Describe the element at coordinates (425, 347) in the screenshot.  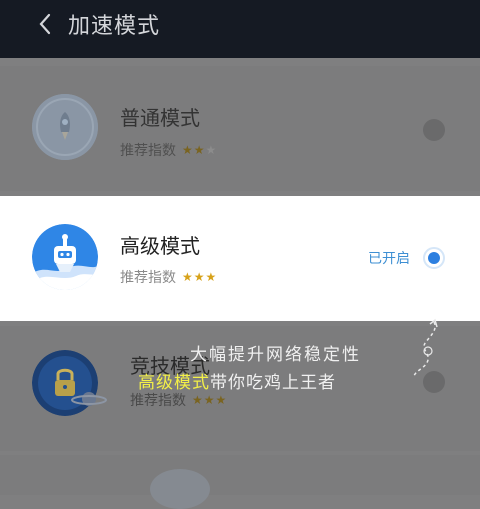
I see `curl-doodle-icon` at that location.